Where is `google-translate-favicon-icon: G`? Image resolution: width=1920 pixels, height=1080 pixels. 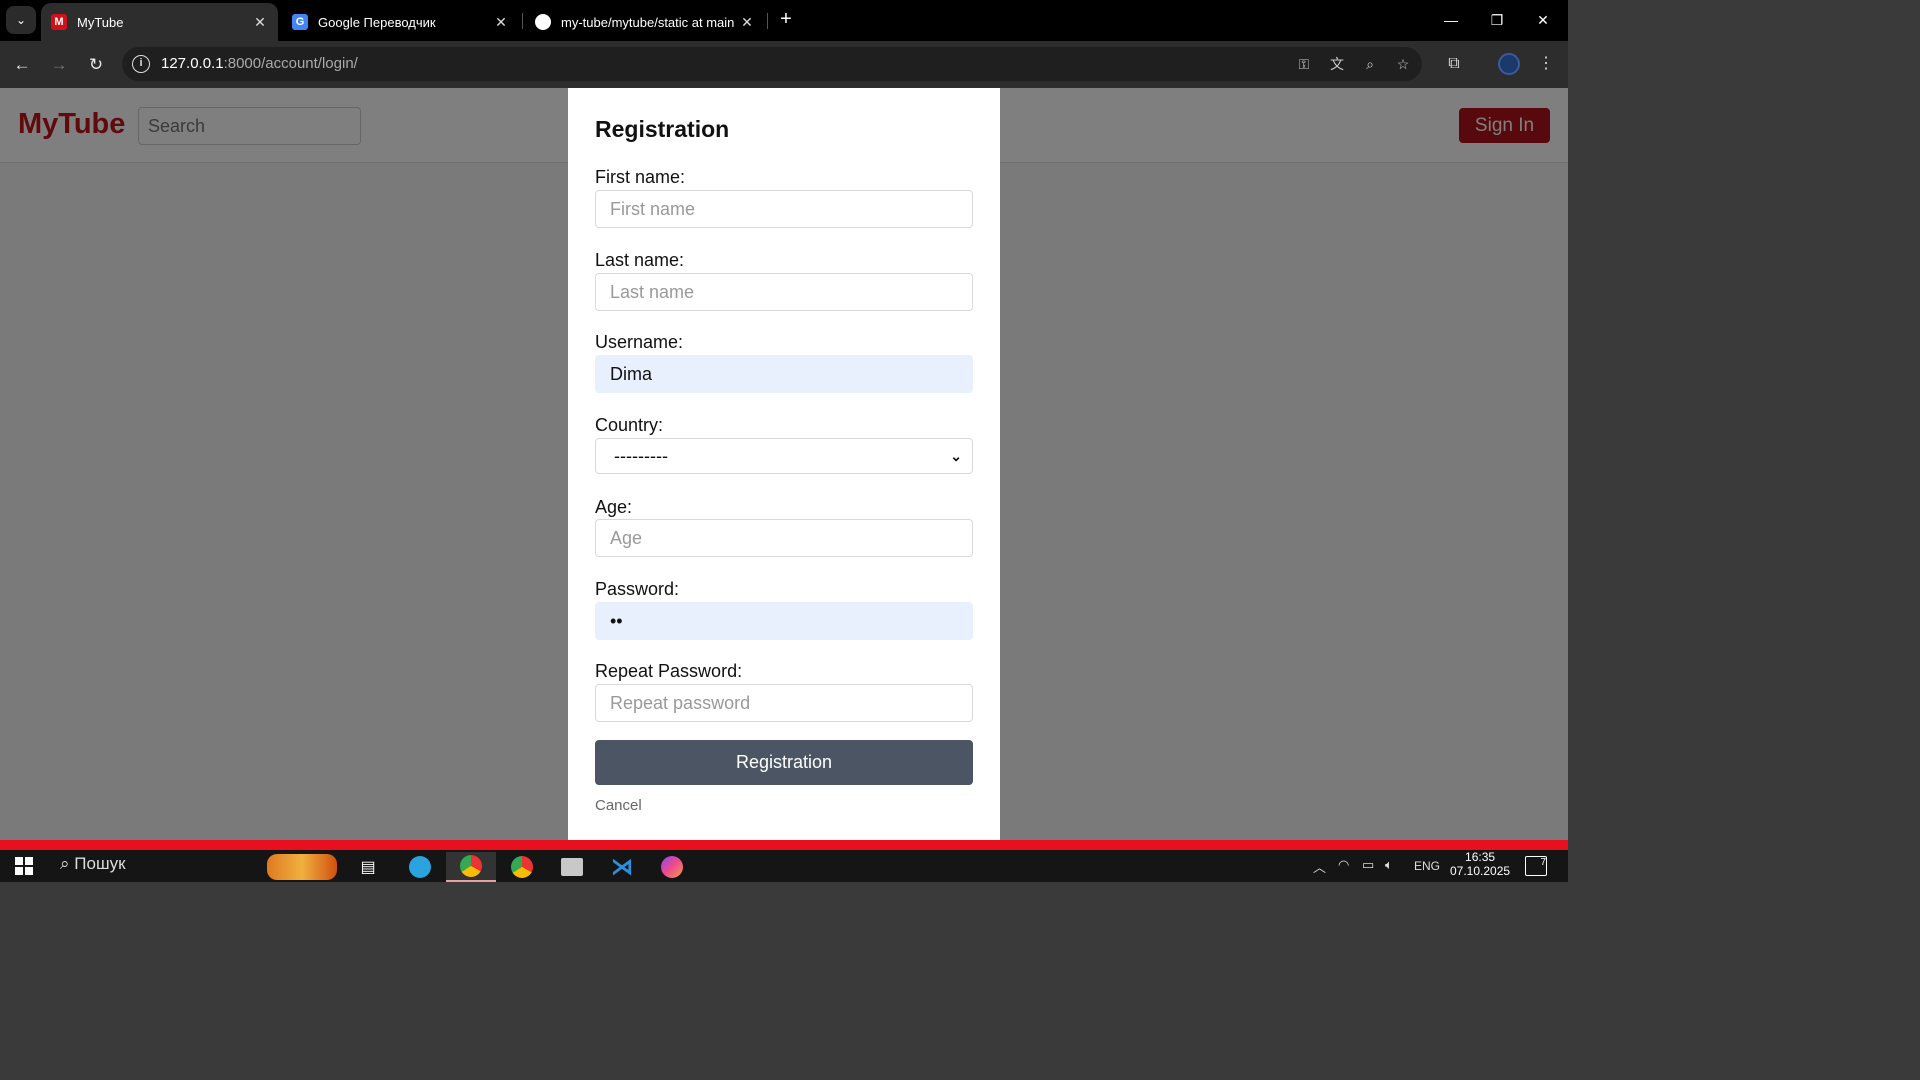
google-translate-favicon-icon: G is located at coordinates (300, 22).